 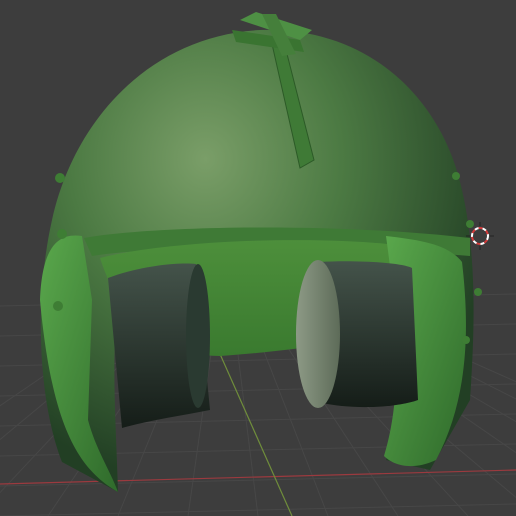 I want to click on left-earcup, so click(x=159, y=345).